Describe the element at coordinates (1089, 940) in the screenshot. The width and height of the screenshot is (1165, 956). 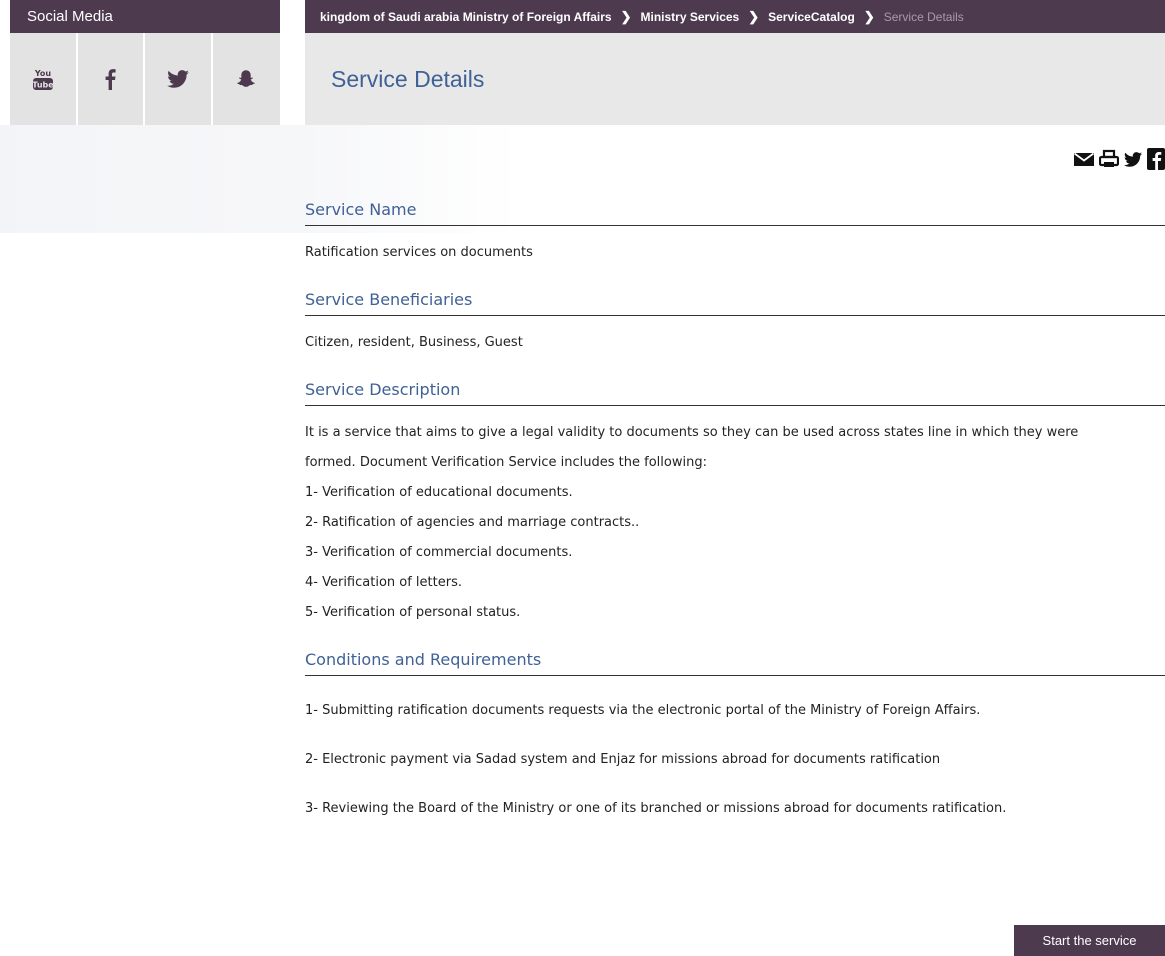
I see `start-service-button: Start the service` at that location.